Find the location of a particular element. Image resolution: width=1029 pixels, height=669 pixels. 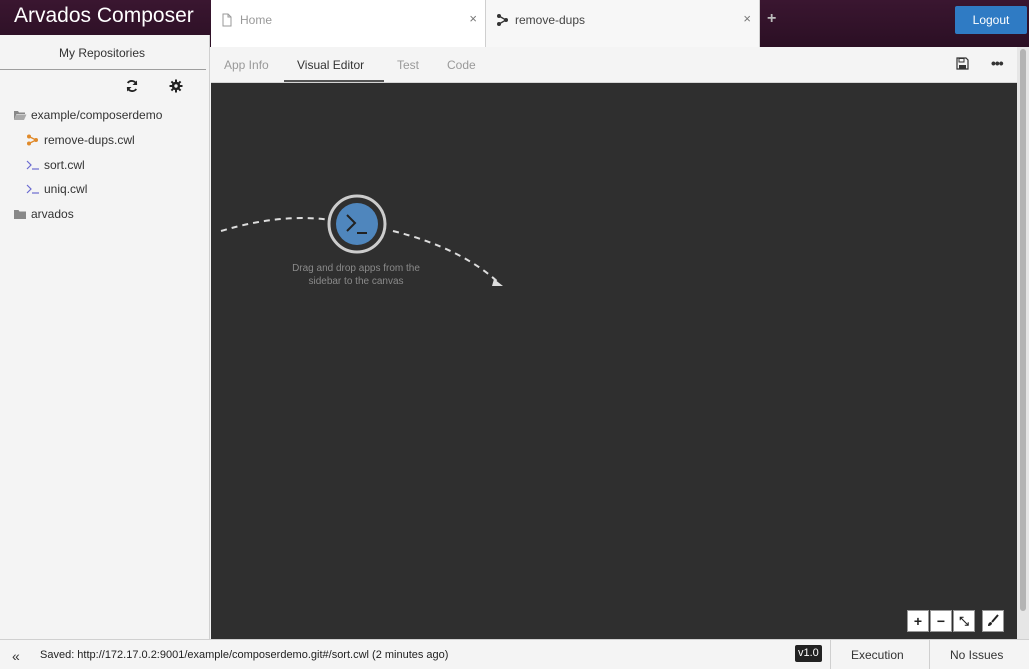

folder-icon is located at coordinates (20, 214).